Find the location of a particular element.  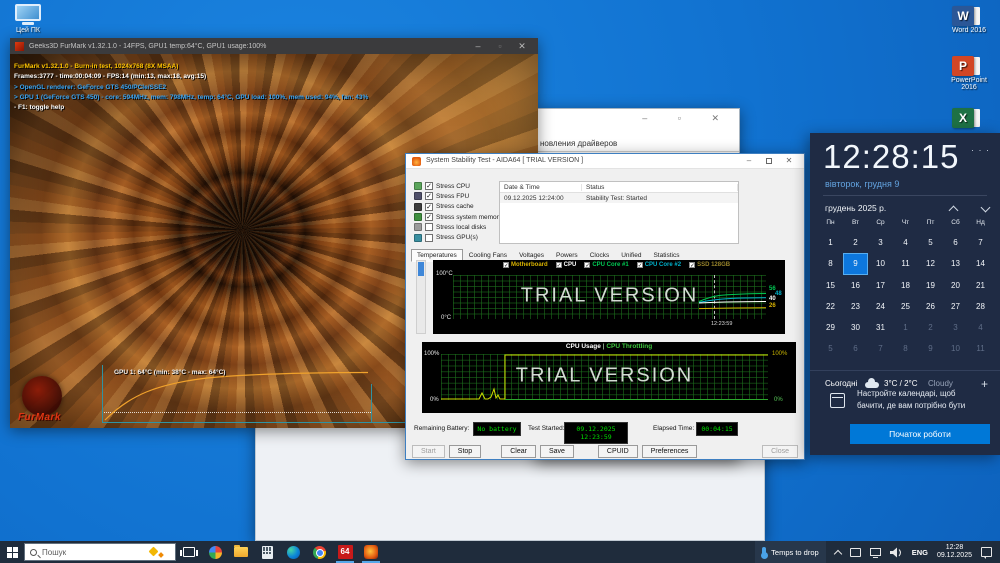

calendar-day: 8 is located at coordinates (830, 263).